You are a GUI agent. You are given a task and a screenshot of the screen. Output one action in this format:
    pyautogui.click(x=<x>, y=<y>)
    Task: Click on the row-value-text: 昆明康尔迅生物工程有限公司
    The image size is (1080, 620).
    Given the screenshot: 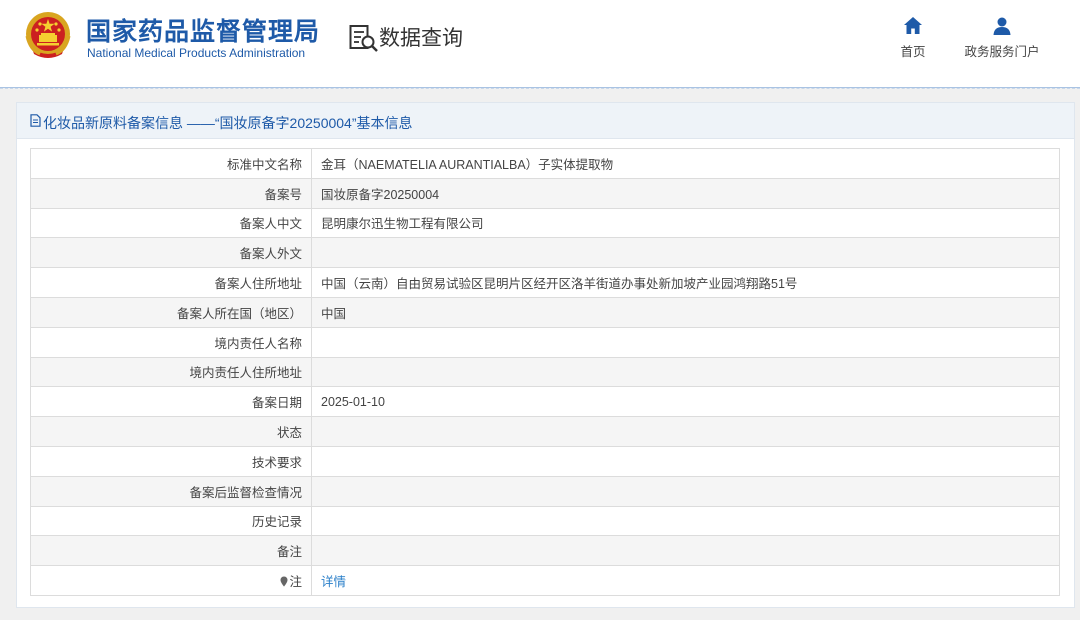 What is the action you would take?
    pyautogui.click(x=402, y=224)
    